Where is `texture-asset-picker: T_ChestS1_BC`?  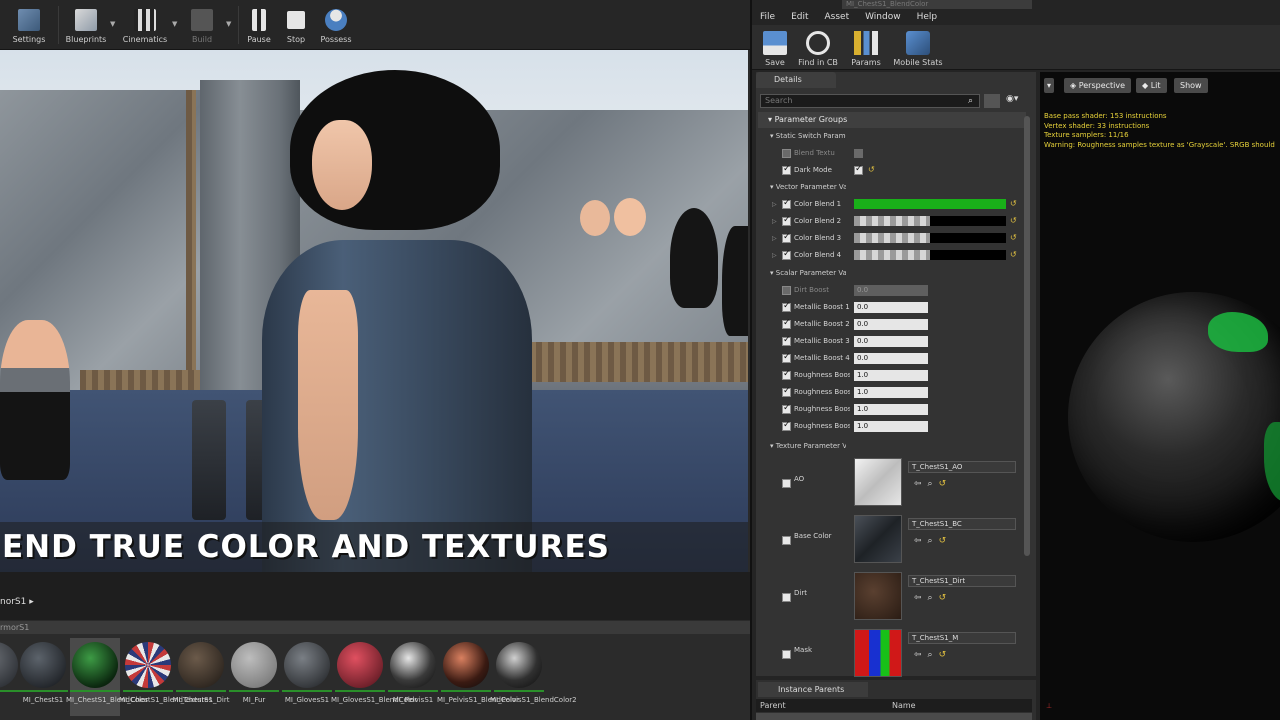
texture-asset-picker: T_ChestS1_BC is located at coordinates (962, 524).